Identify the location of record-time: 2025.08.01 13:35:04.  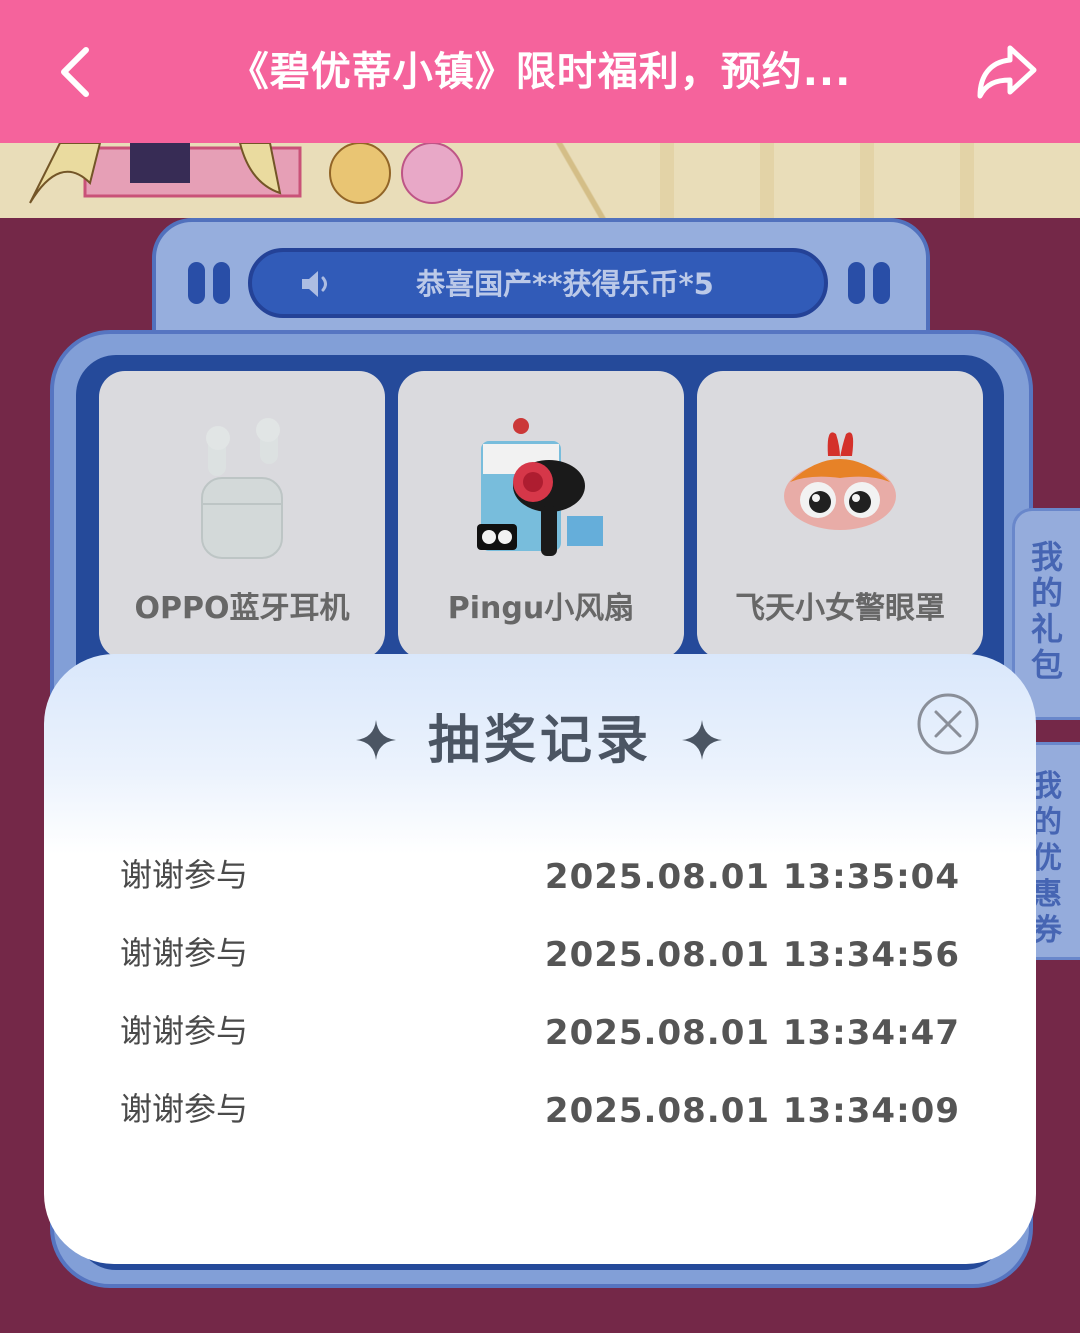
(752, 877).